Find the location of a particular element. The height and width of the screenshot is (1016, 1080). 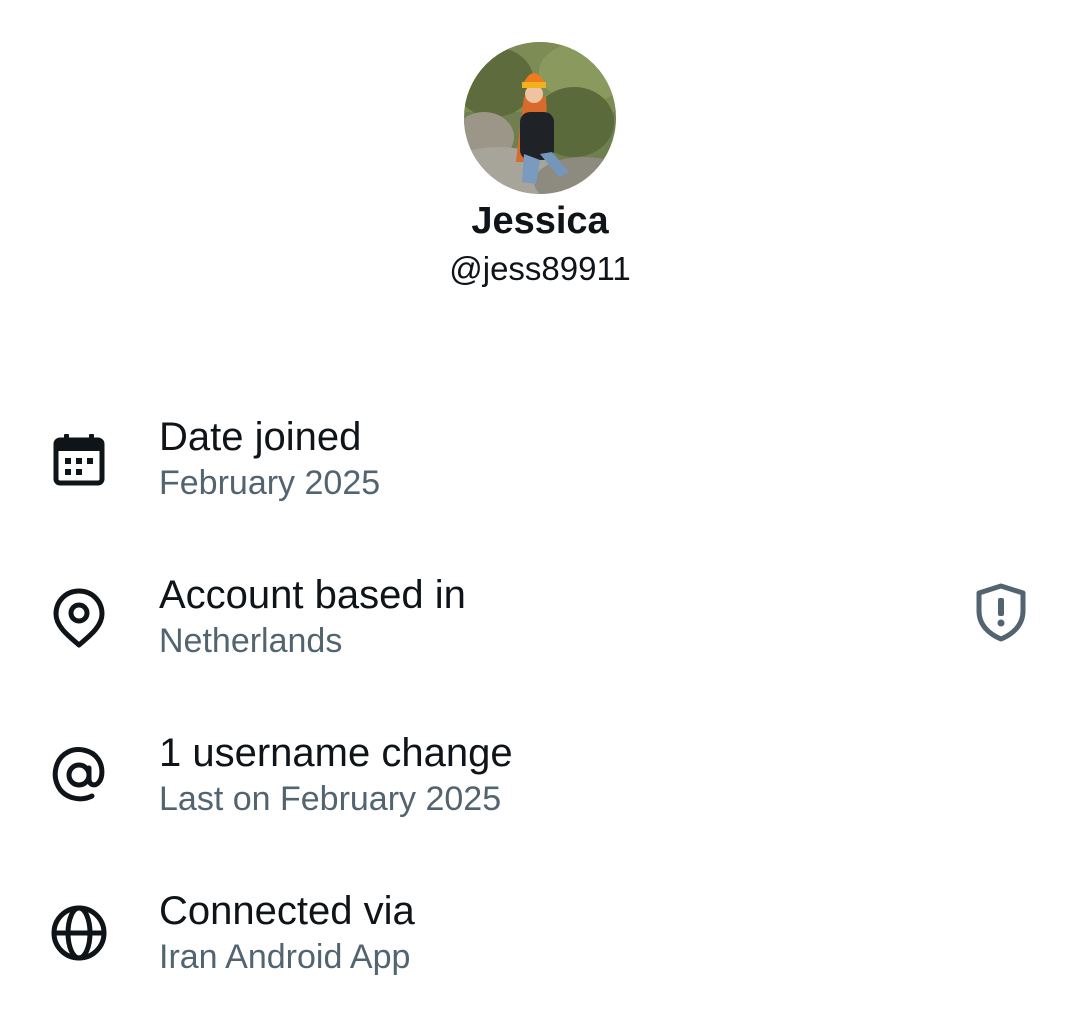

shield-alert-icon is located at coordinates (1001, 612).